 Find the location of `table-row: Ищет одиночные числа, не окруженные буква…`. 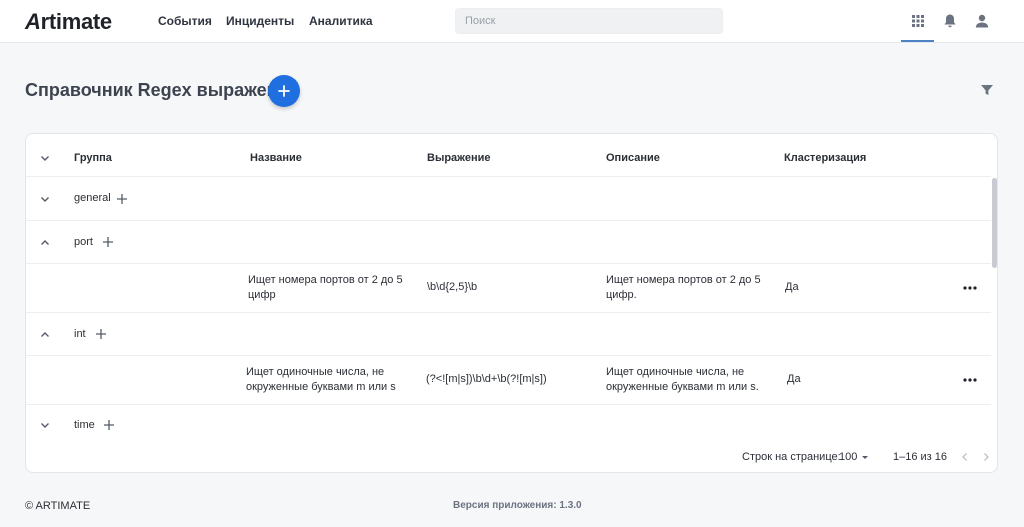

table-row: Ищет одиночные числа, не окруженные буква… is located at coordinates (508, 380).